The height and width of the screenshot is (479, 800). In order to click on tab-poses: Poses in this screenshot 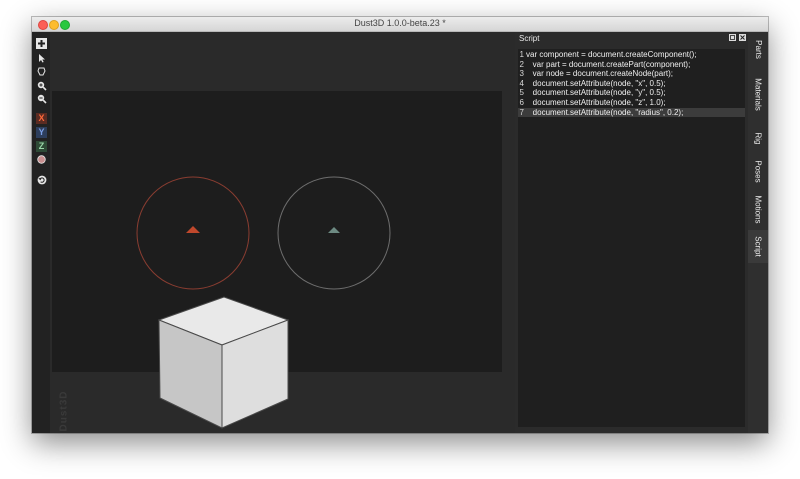, I will do `click(758, 171)`.